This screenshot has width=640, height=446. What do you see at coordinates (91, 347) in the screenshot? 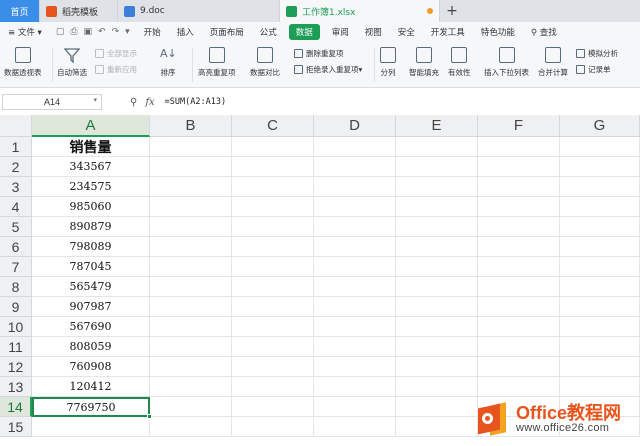
I see `cell-a11: 808059` at bounding box center [91, 347].